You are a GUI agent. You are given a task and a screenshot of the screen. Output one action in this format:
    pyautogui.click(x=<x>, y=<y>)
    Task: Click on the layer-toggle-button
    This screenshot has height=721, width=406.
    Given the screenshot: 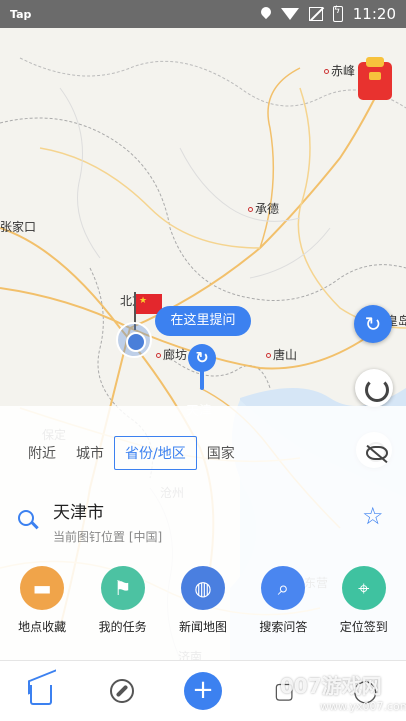 What is the action you would take?
    pyautogui.click(x=374, y=388)
    